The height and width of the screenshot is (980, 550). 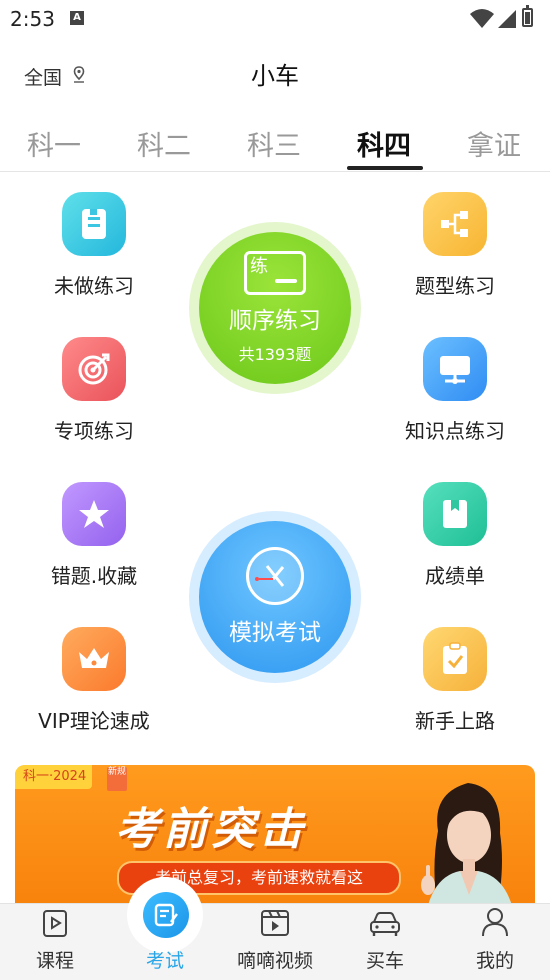 I want to click on monitor-icon, so click(x=455, y=369).